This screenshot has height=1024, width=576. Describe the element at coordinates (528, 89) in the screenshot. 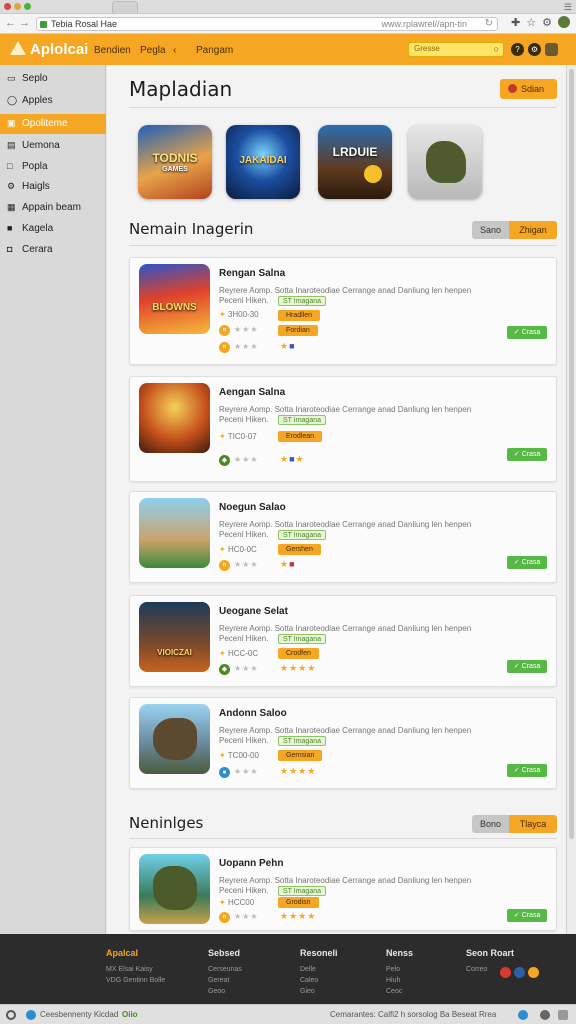

I see `submit-button: Sdian` at that location.